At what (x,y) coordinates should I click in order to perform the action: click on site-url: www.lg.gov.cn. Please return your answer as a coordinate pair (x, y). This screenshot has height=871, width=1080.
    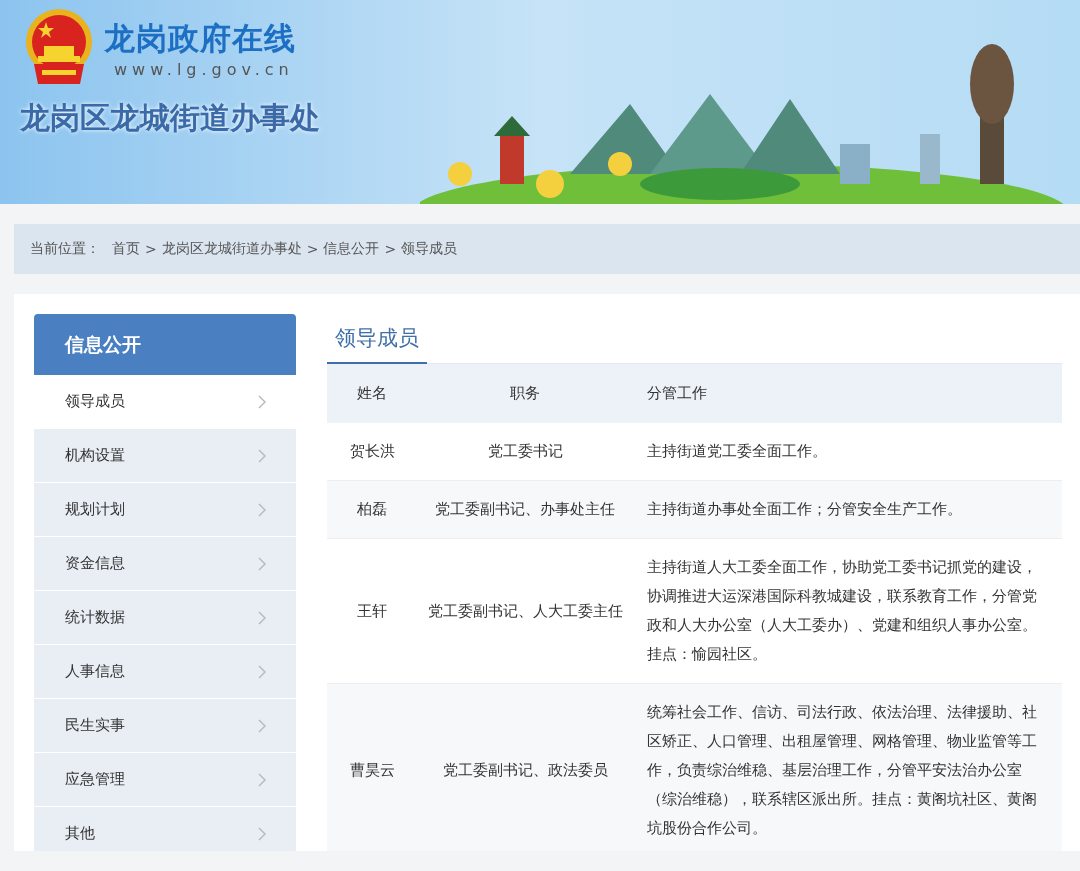
    Looking at the image, I should click on (204, 69).